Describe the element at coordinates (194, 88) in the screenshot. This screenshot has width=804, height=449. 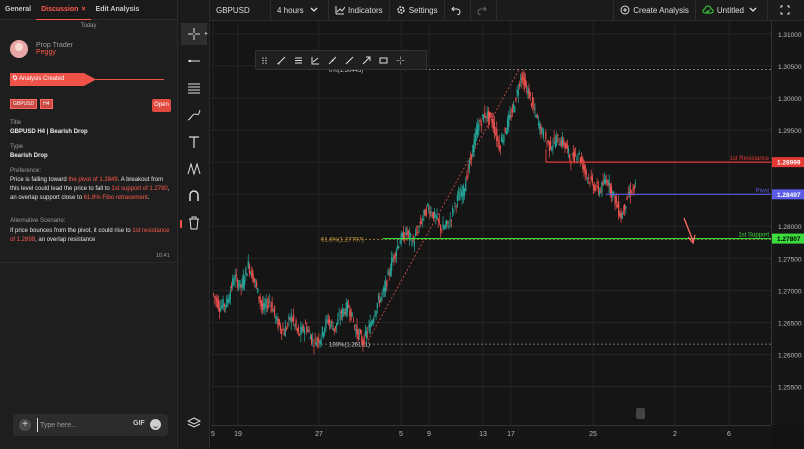
I see `fib-tool` at that location.